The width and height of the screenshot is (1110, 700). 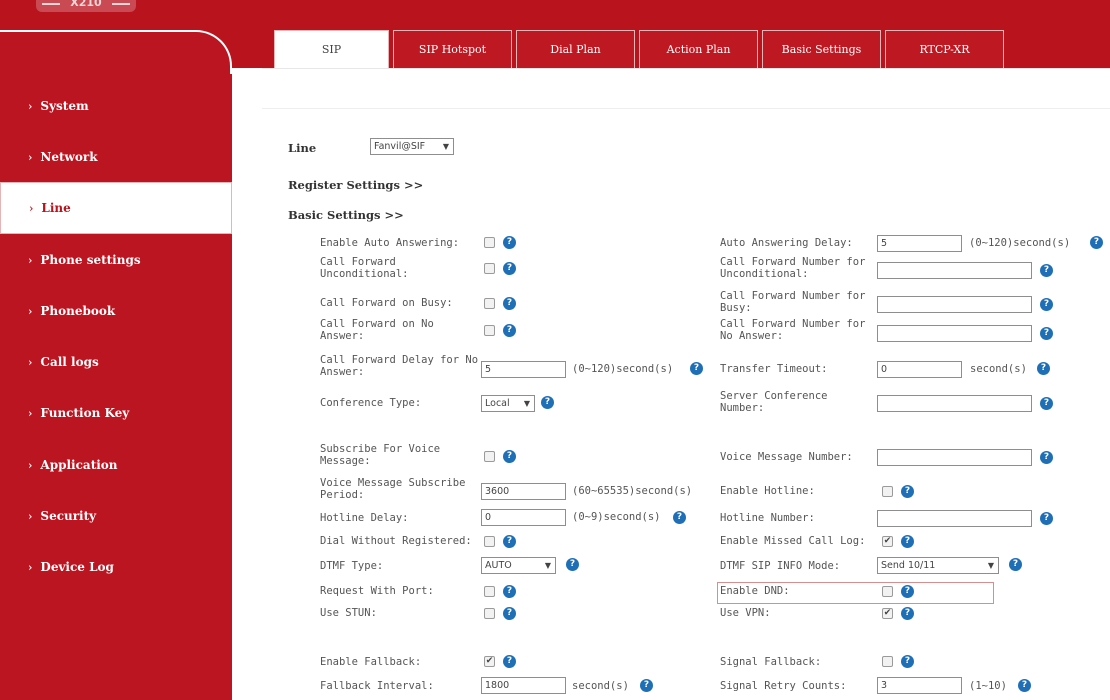 What do you see at coordinates (331, 49) in the screenshot?
I see `tab-sip: SIP` at bounding box center [331, 49].